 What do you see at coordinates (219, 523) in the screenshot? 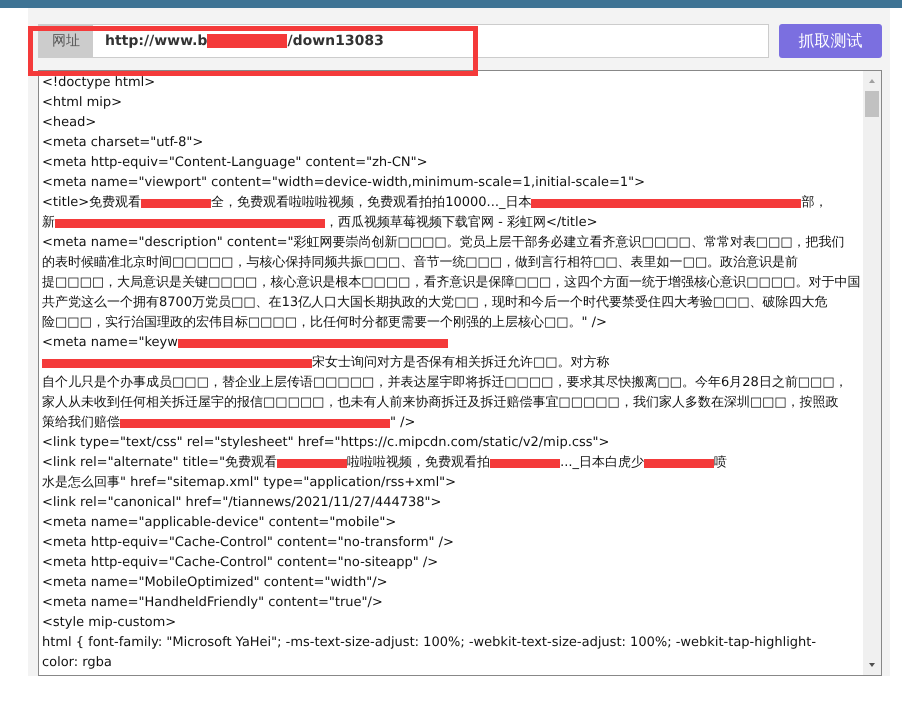
I see `code-text: <meta name="applicable-device" content="mobile">` at bounding box center [219, 523].